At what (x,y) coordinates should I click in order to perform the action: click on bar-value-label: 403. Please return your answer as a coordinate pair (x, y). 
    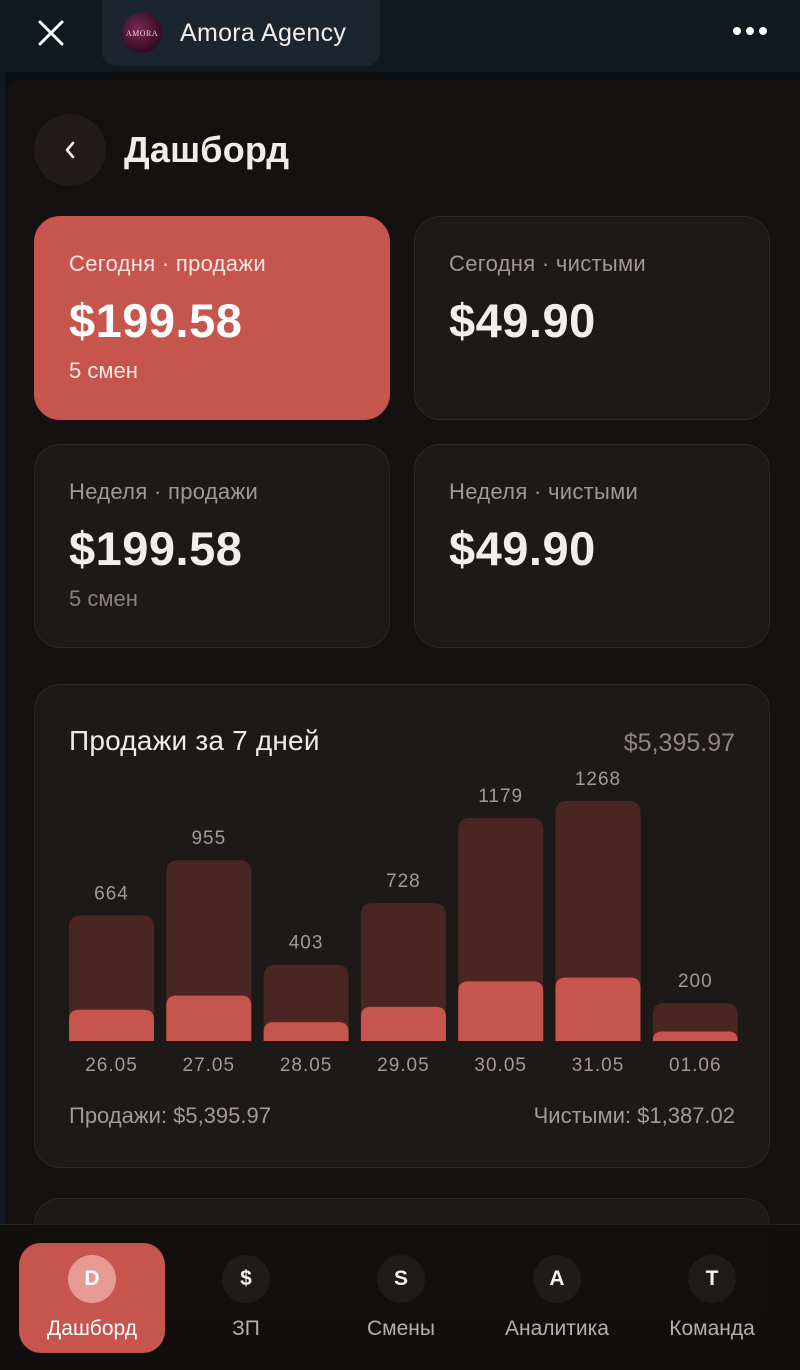
    Looking at the image, I should click on (306, 943).